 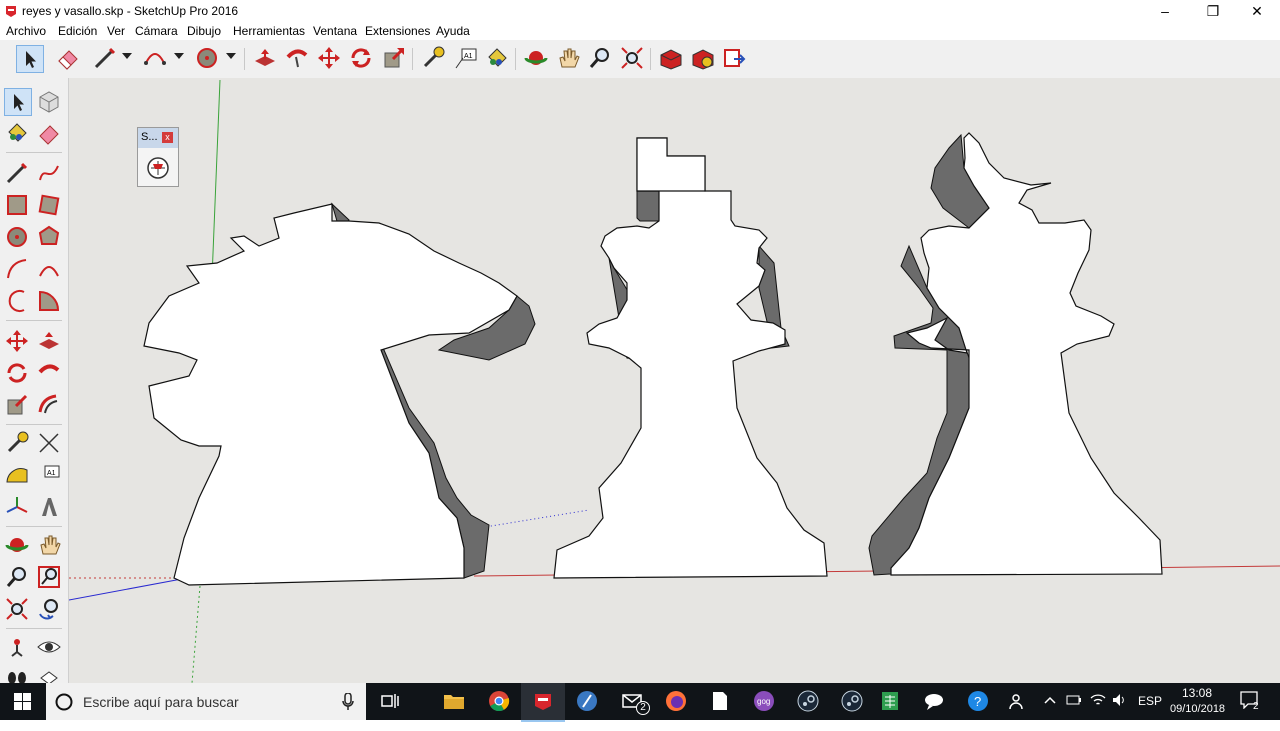 What do you see at coordinates (49, 341) in the screenshot?
I see `palette-push-pull-button` at bounding box center [49, 341].